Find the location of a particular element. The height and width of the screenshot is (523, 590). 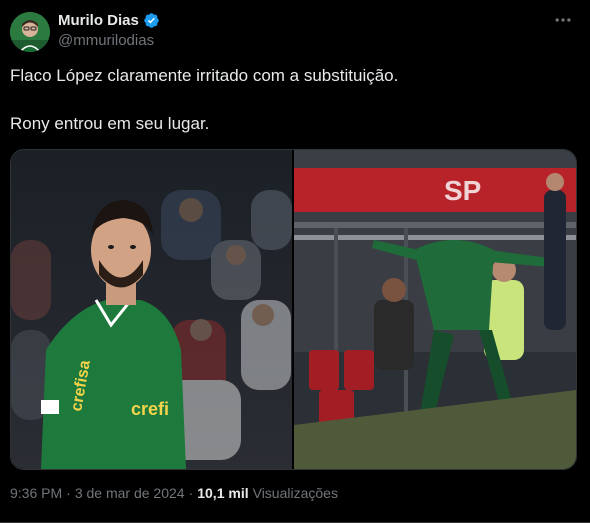

more-options-icon is located at coordinates (563, 20).